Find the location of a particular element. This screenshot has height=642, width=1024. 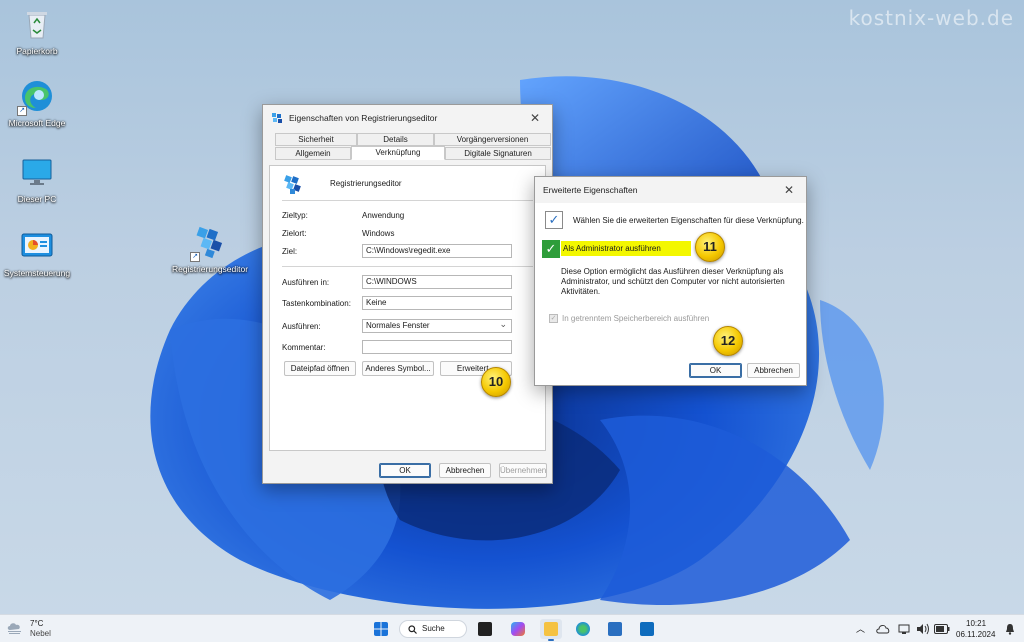

network-icon is located at coordinates (904, 629).